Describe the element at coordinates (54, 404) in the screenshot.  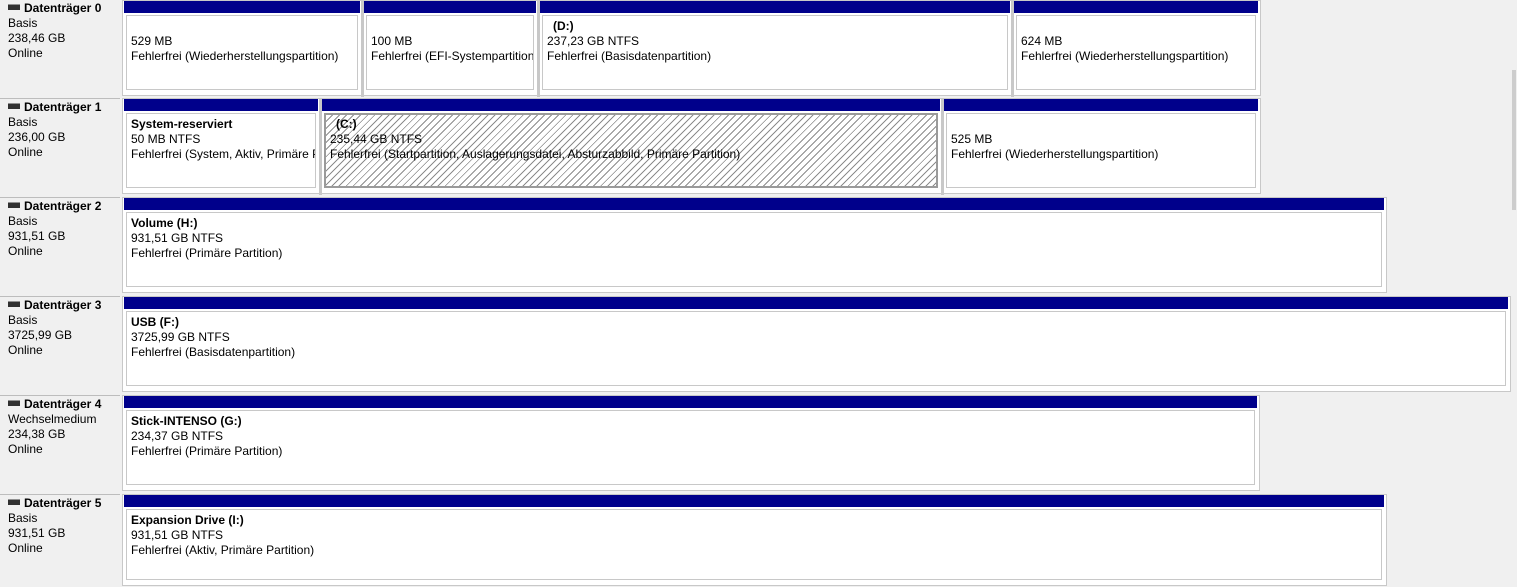
I see `disk-title: Datenträger 4` at that location.